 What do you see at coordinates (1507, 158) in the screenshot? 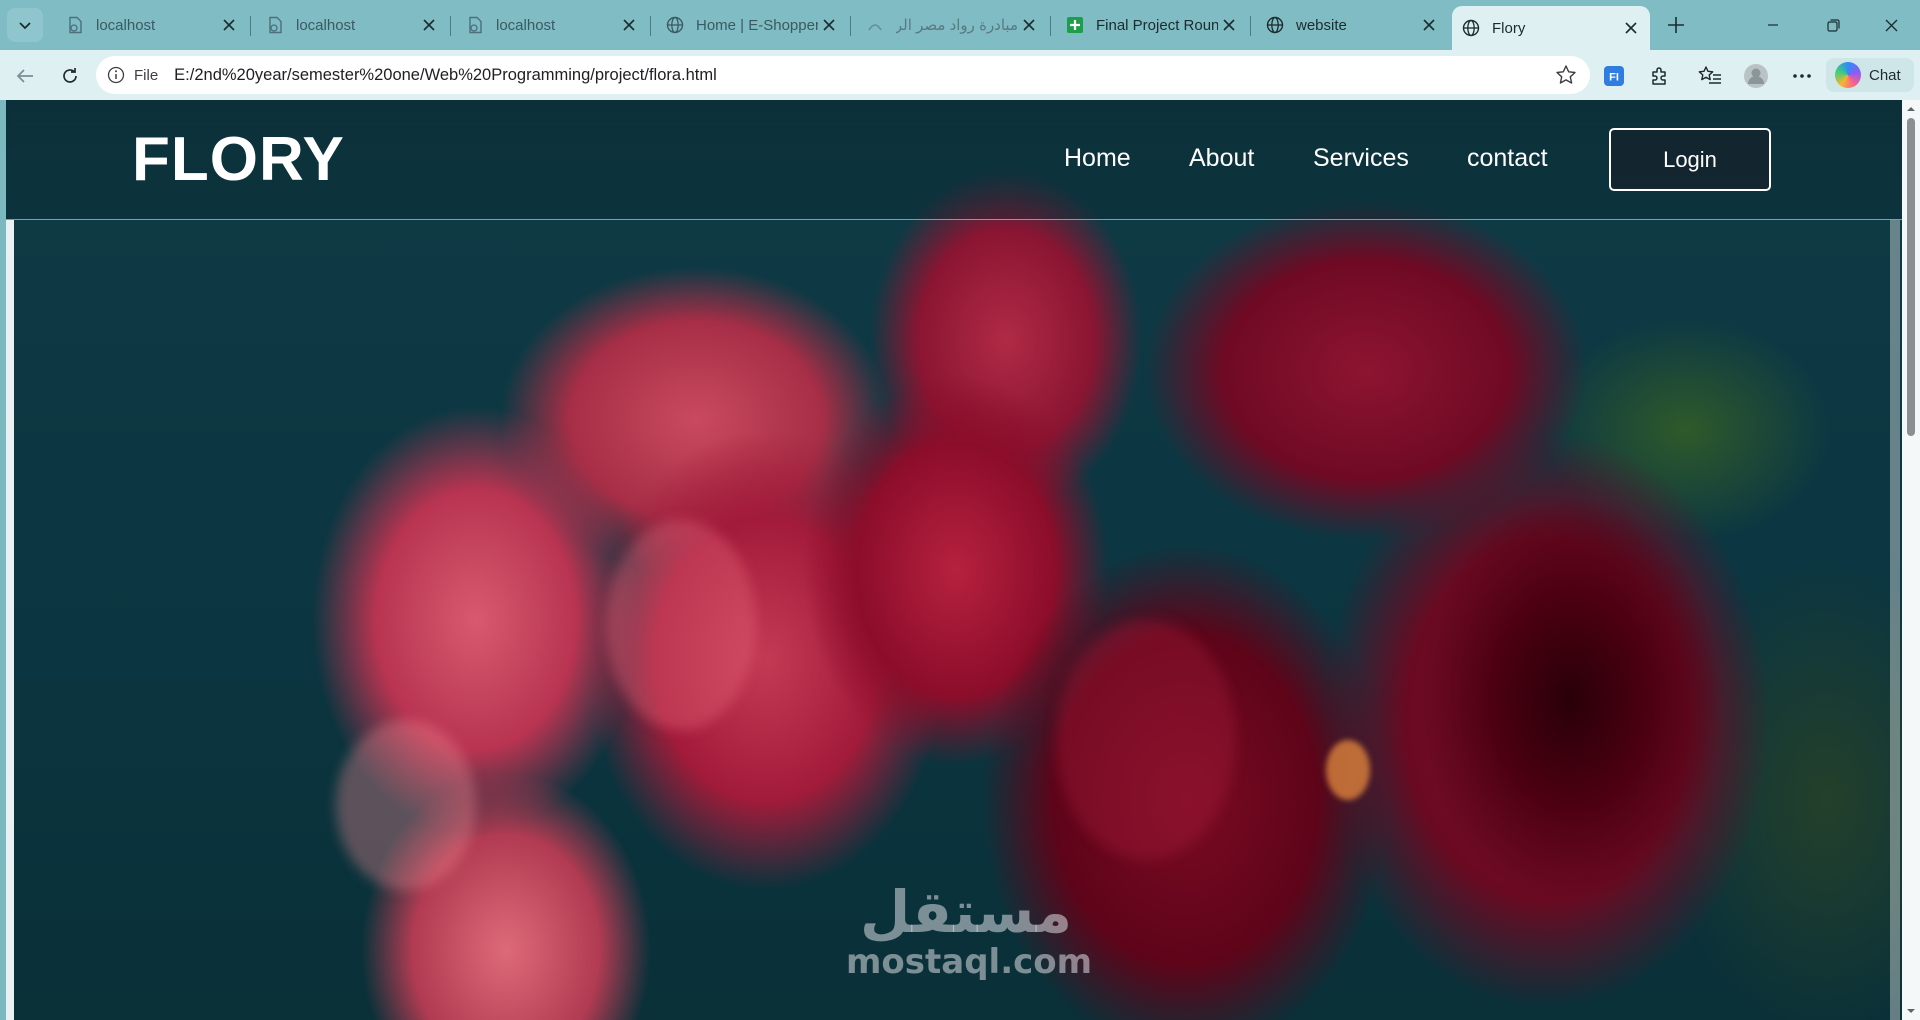
I see `nav-link-contact: contact` at bounding box center [1507, 158].